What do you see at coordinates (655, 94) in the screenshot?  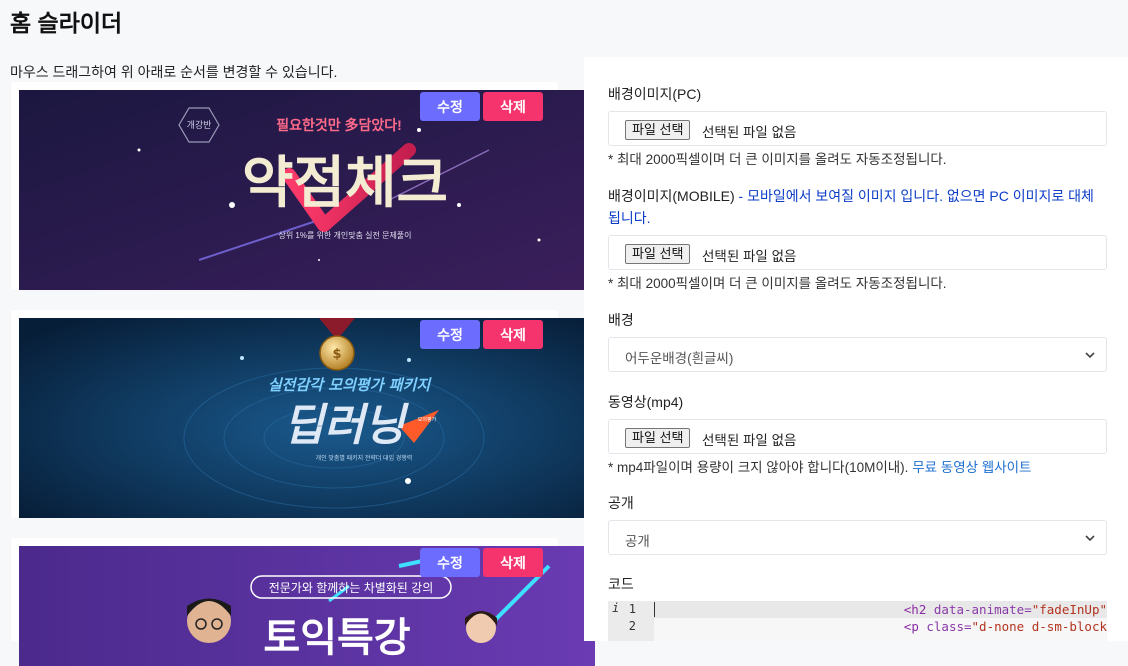 I see `bg-image-pc-label: 배경이미지(PC)` at bounding box center [655, 94].